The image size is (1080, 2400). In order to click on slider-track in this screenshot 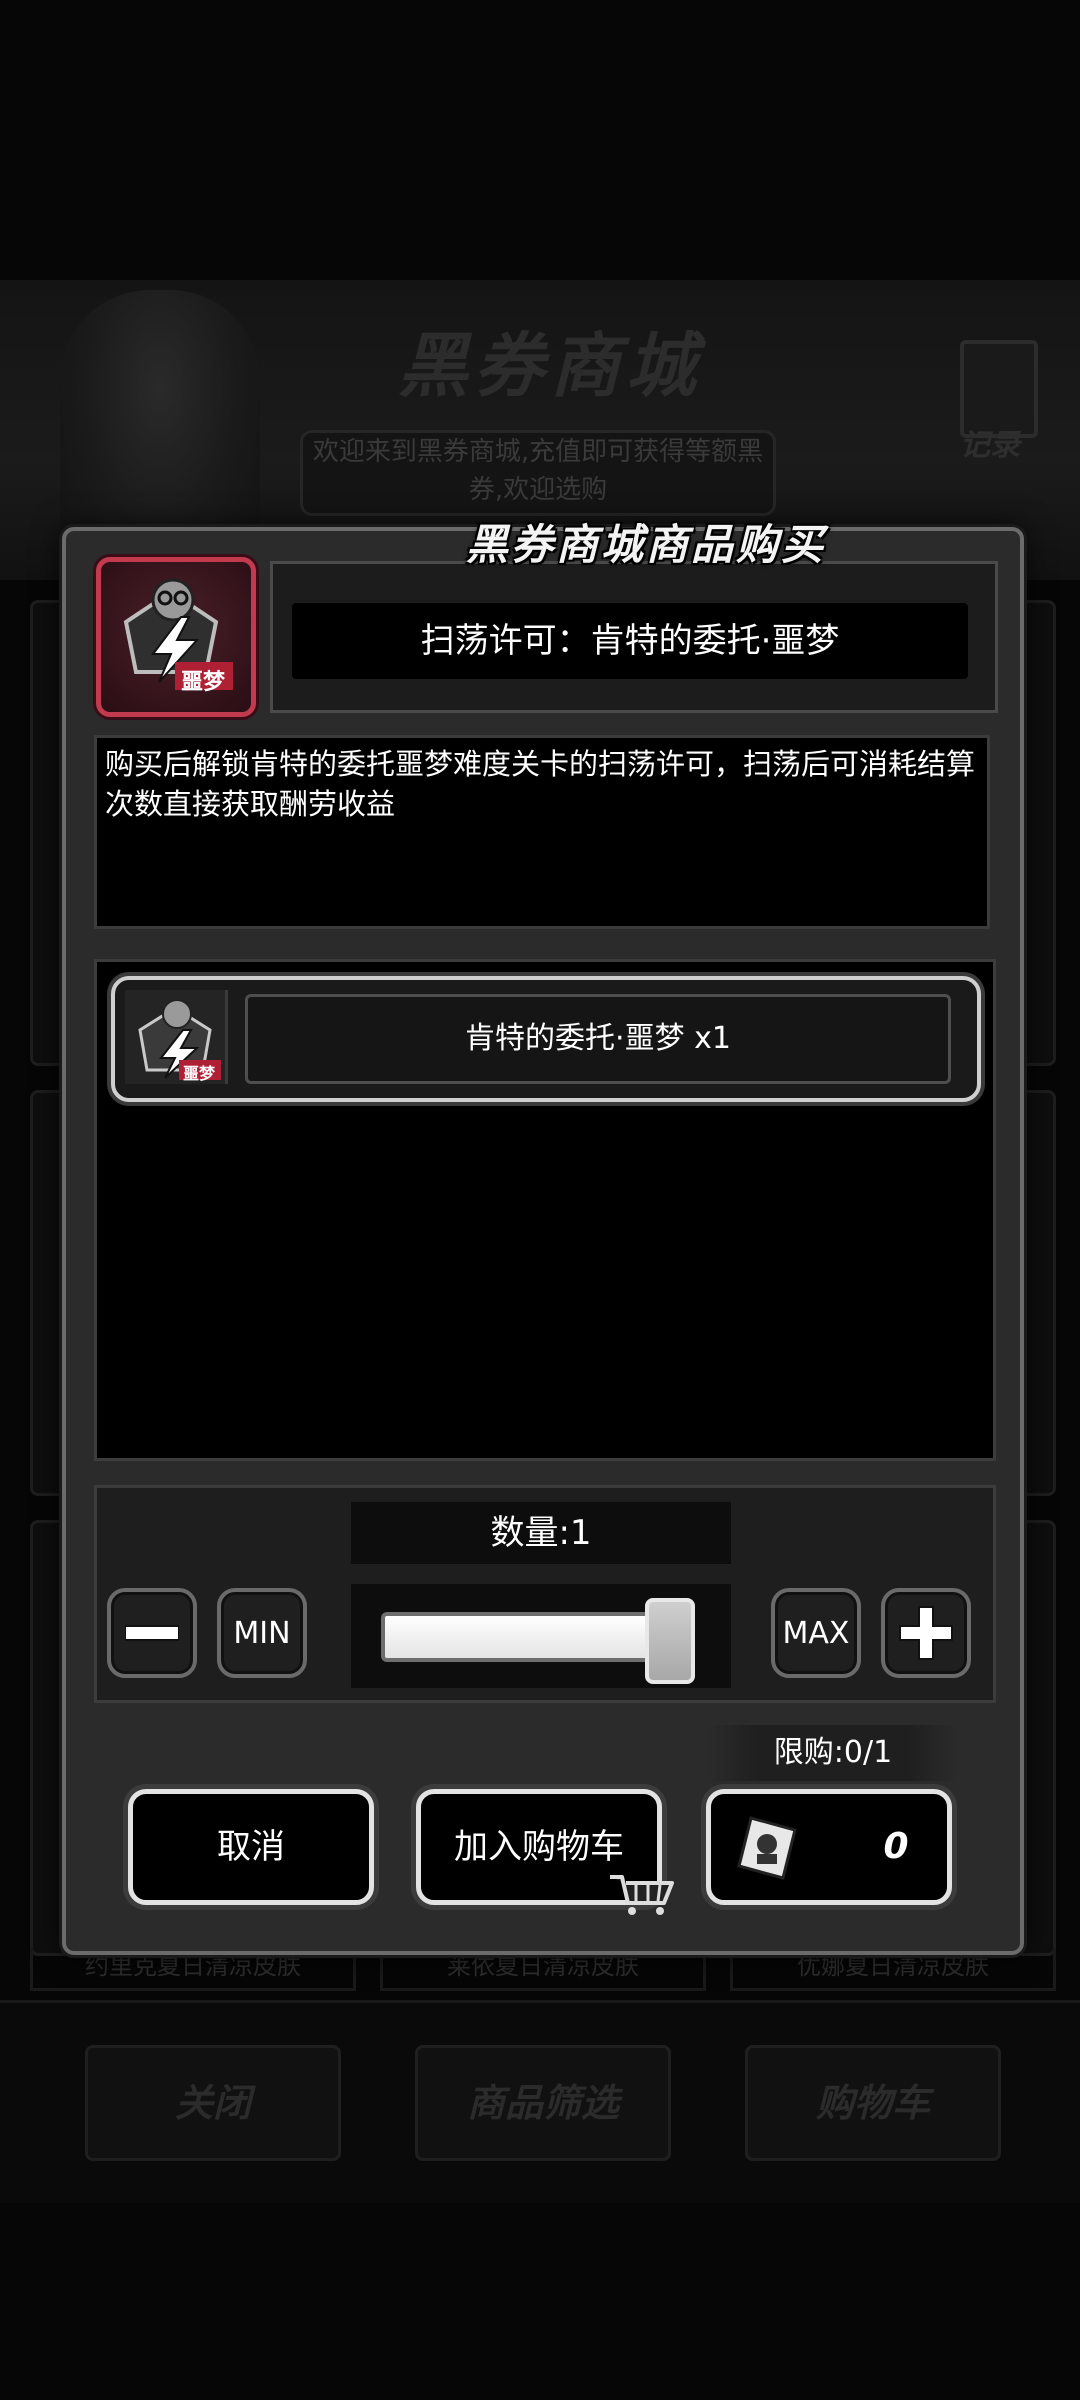, I will do `click(531, 1637)`.